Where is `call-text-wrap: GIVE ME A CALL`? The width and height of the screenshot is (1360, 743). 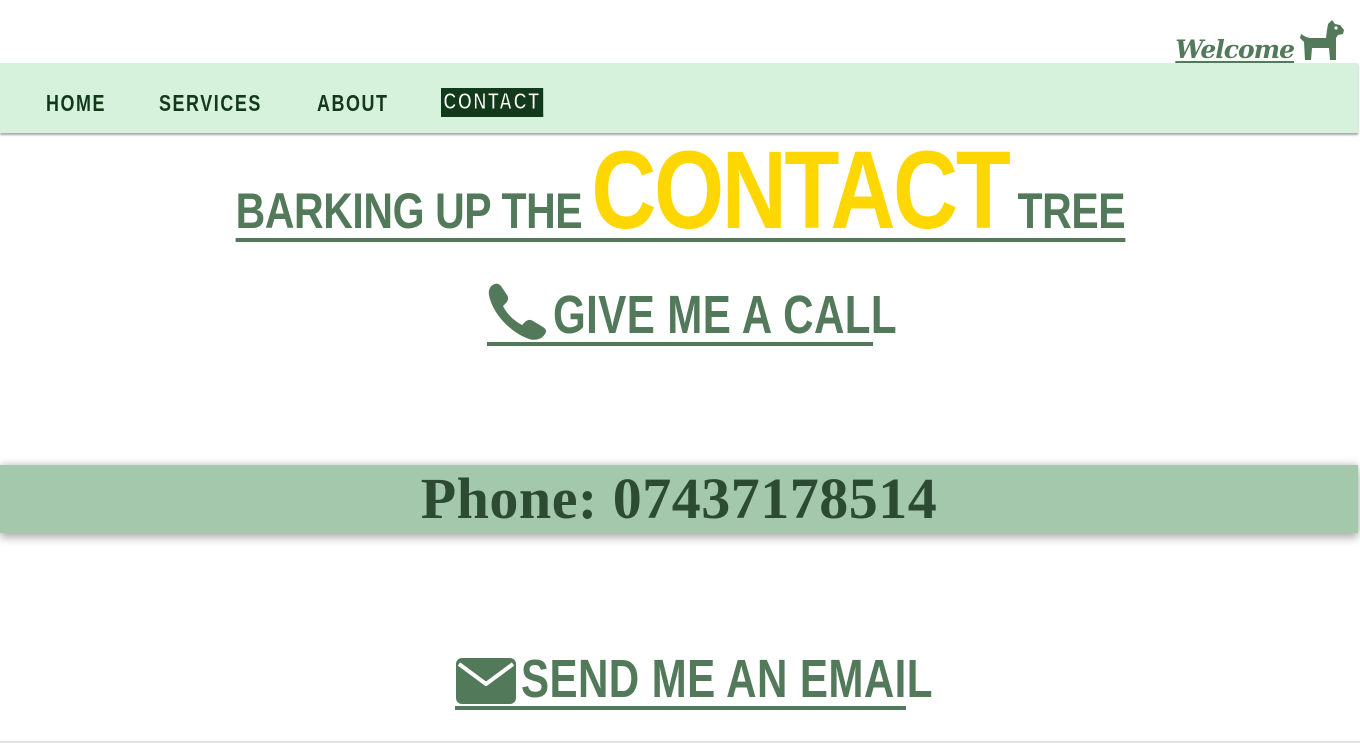 call-text-wrap: GIVE ME A CALL is located at coordinates (725, 315).